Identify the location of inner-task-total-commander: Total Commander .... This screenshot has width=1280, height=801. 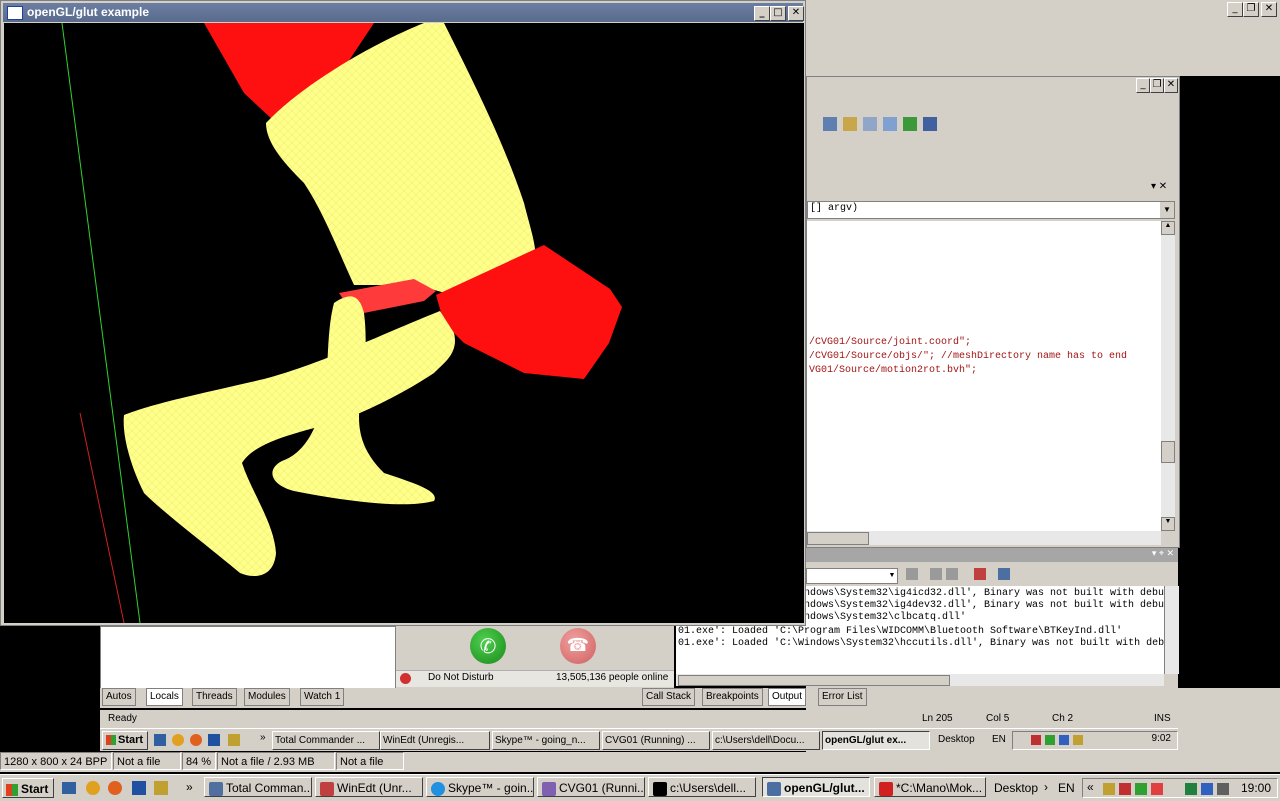
(326, 740).